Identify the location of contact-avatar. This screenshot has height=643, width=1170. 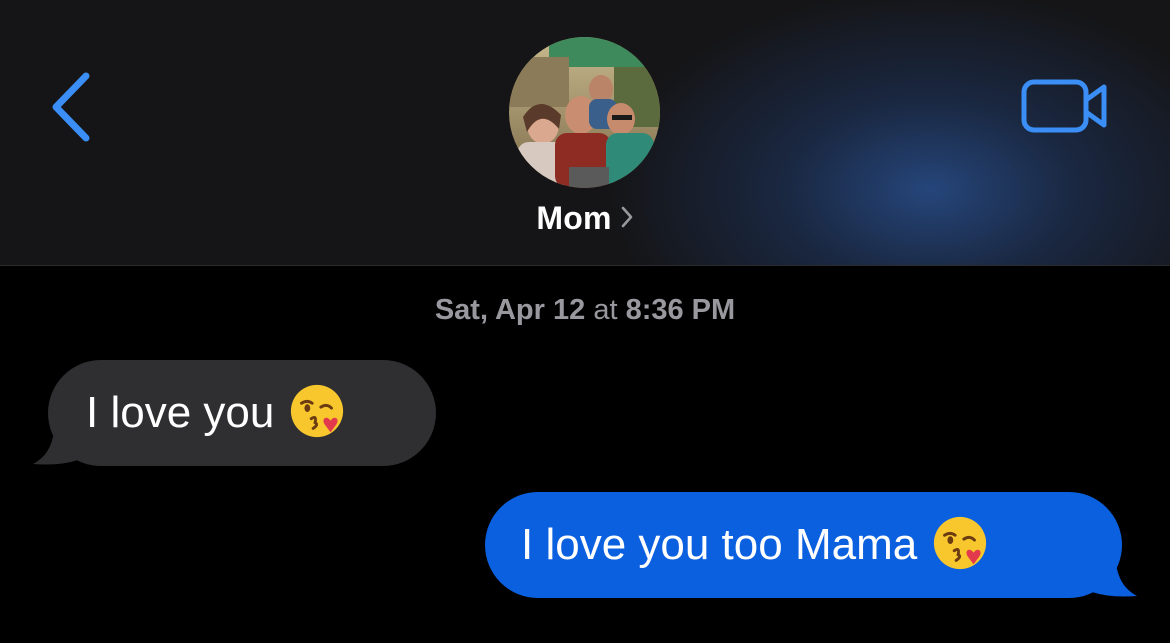
(584, 112).